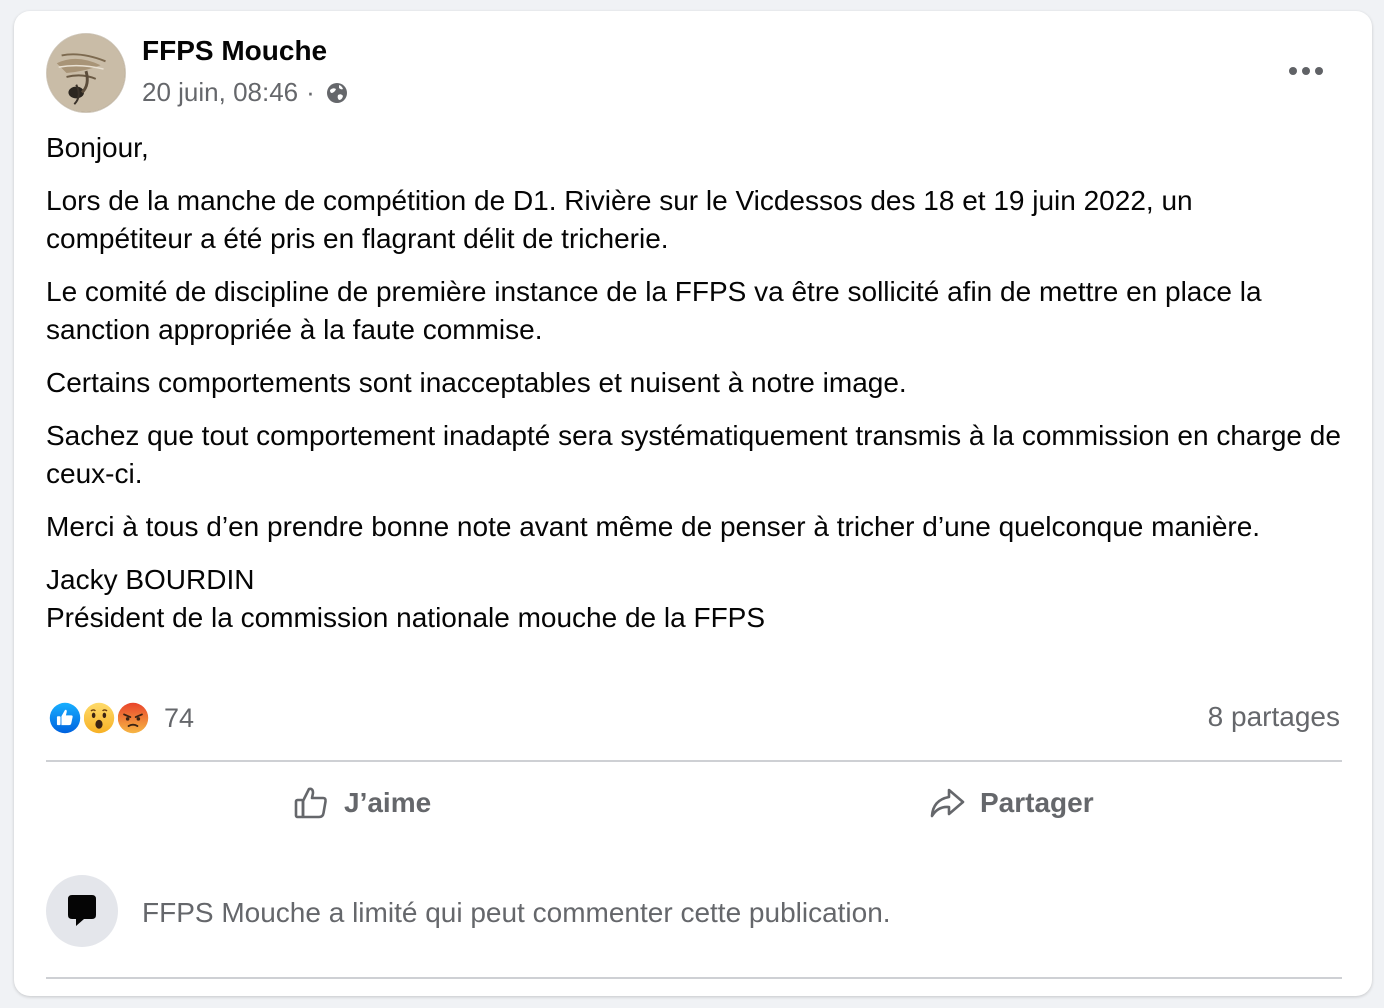 This screenshot has height=1008, width=1384. What do you see at coordinates (310, 803) in the screenshot?
I see `thumbs-up-icon` at bounding box center [310, 803].